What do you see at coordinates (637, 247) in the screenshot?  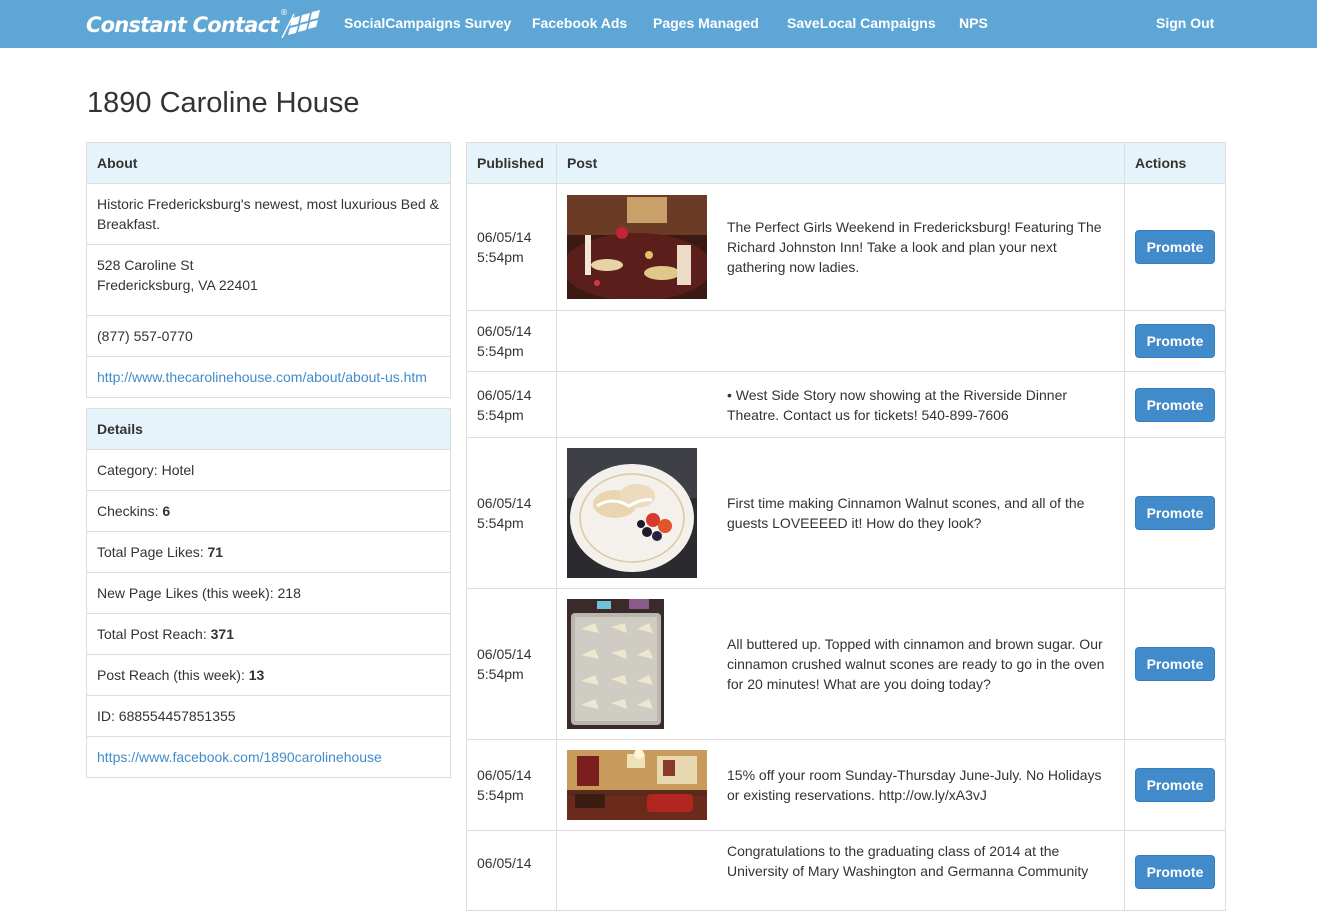 I see `dining-table-photo` at bounding box center [637, 247].